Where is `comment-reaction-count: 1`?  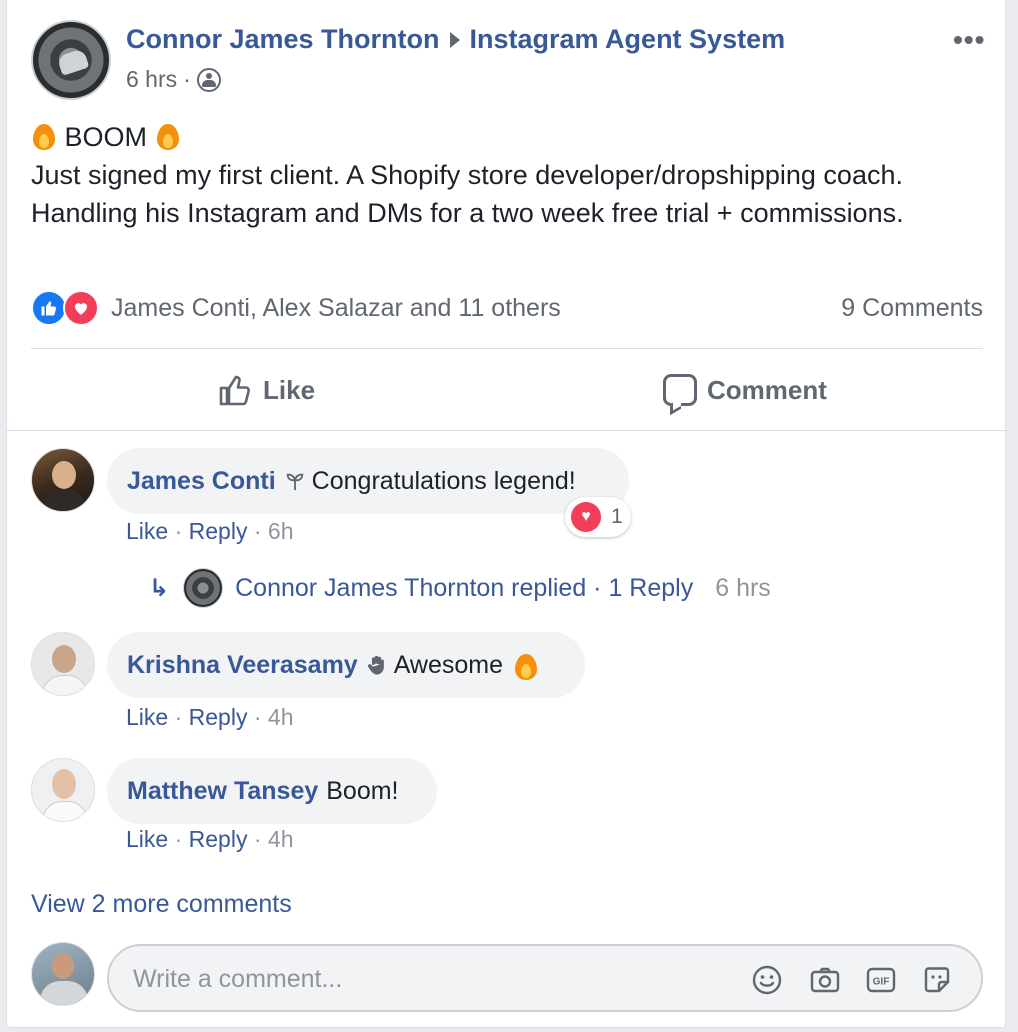 comment-reaction-count: 1 is located at coordinates (617, 516).